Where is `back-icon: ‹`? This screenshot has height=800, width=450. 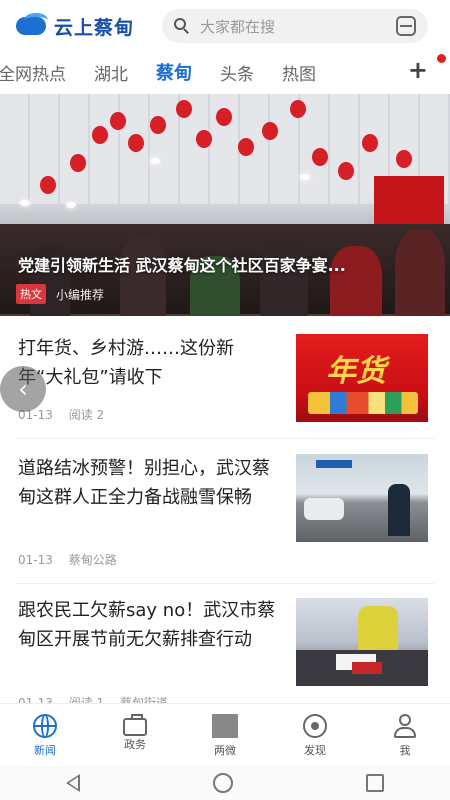
back-icon: ‹ is located at coordinates (23, 389).